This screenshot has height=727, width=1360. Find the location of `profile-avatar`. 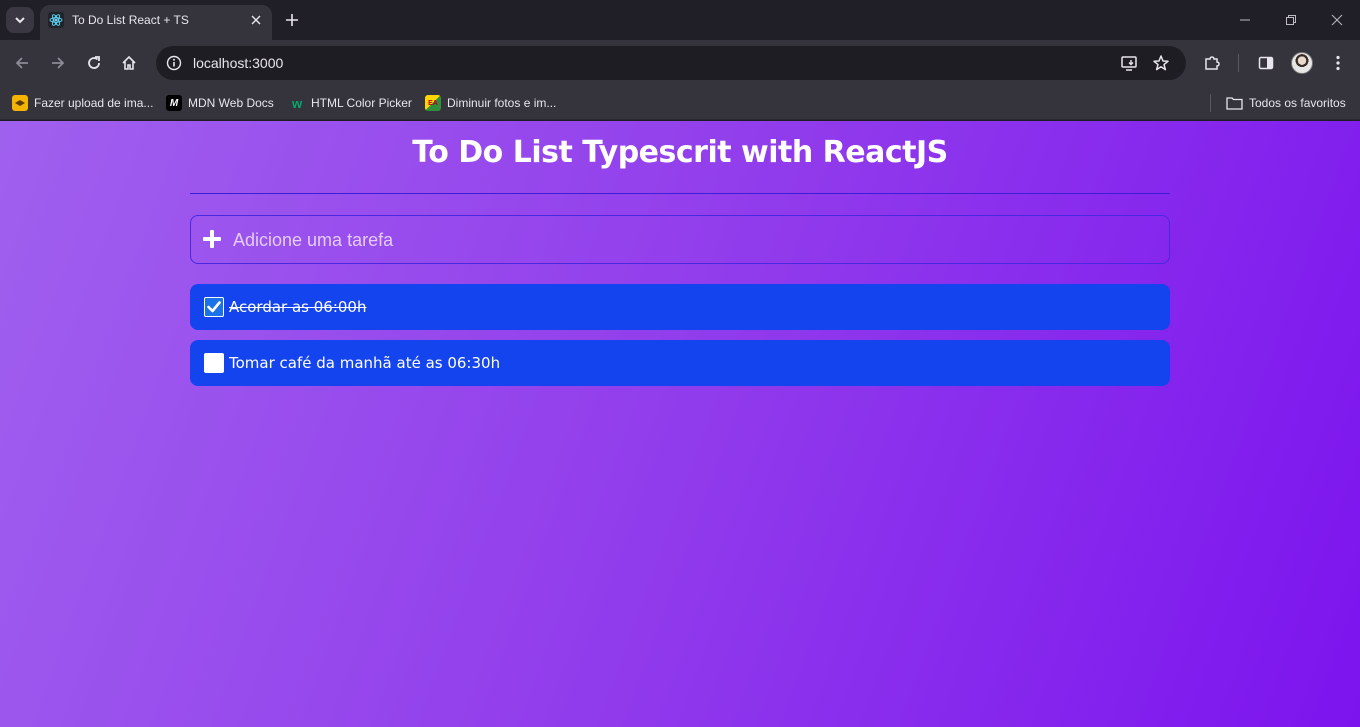

profile-avatar is located at coordinates (1302, 63).